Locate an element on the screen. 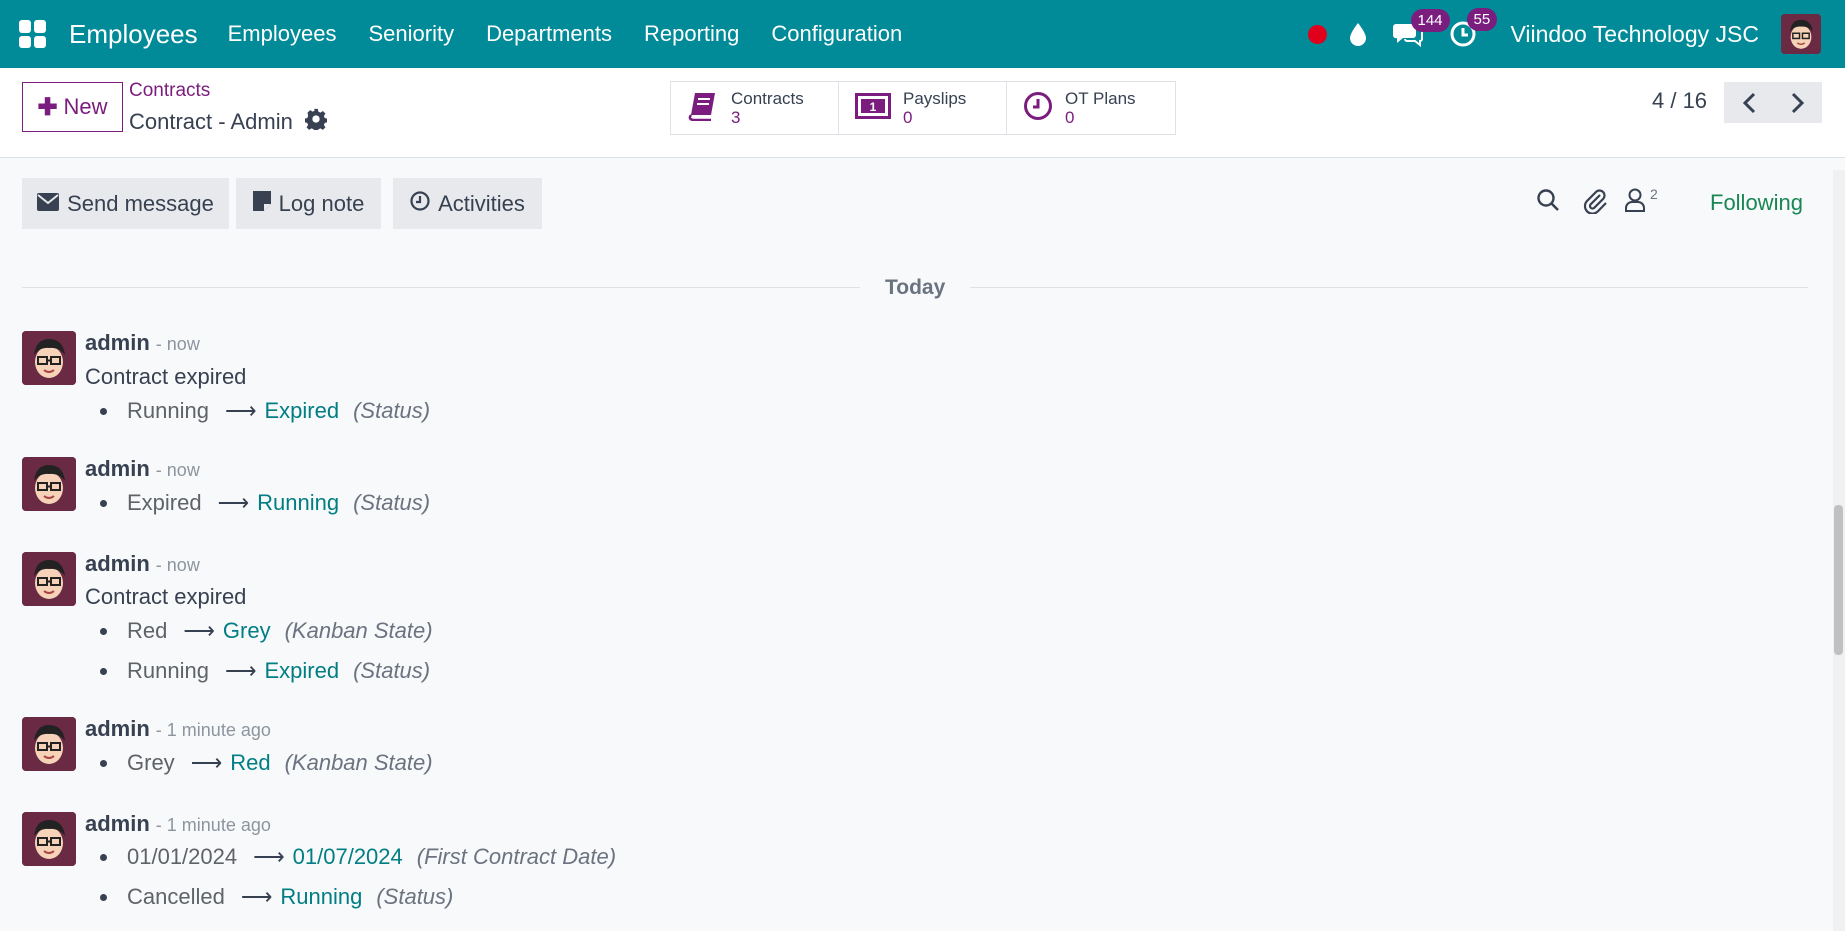  tracking-change: Cancelled ⟶ Running (Status) is located at coordinates (276, 897).